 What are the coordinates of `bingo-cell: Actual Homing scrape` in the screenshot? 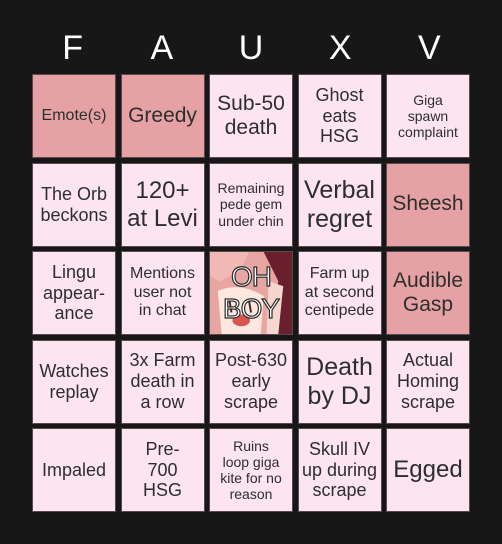 It's located at (428, 381).